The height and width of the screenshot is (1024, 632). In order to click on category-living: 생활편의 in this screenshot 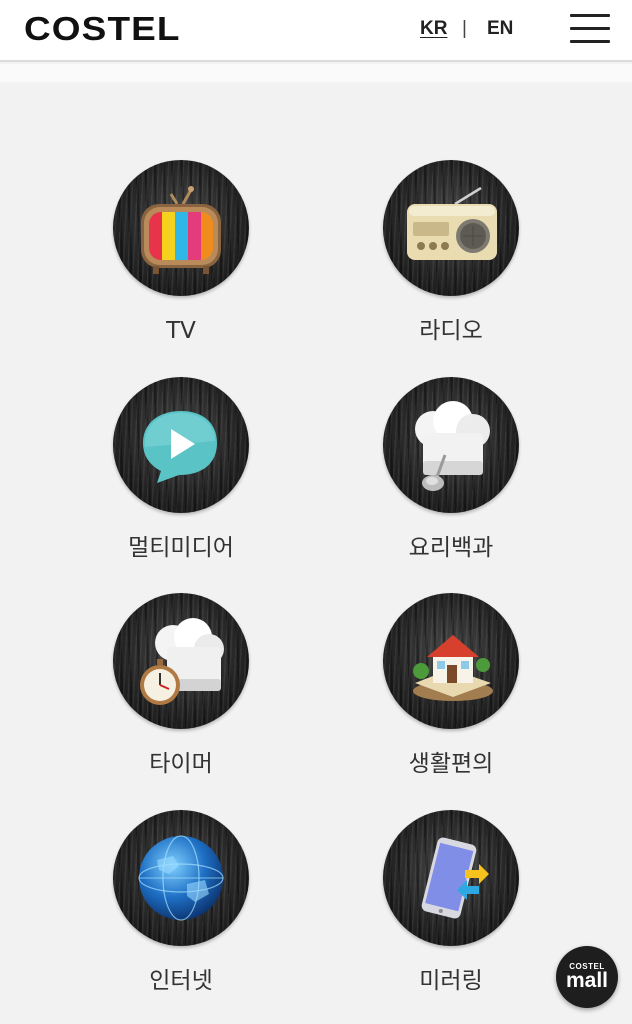, I will do `click(451, 693)`.